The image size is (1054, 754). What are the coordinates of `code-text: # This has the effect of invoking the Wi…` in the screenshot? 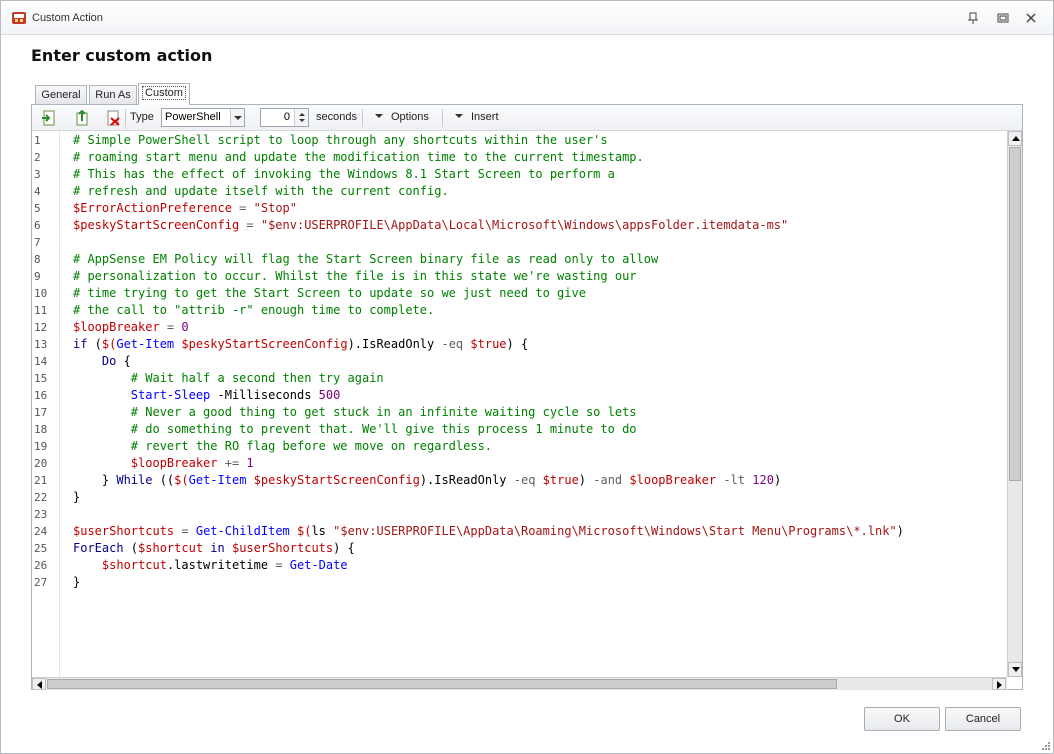 It's located at (344, 174).